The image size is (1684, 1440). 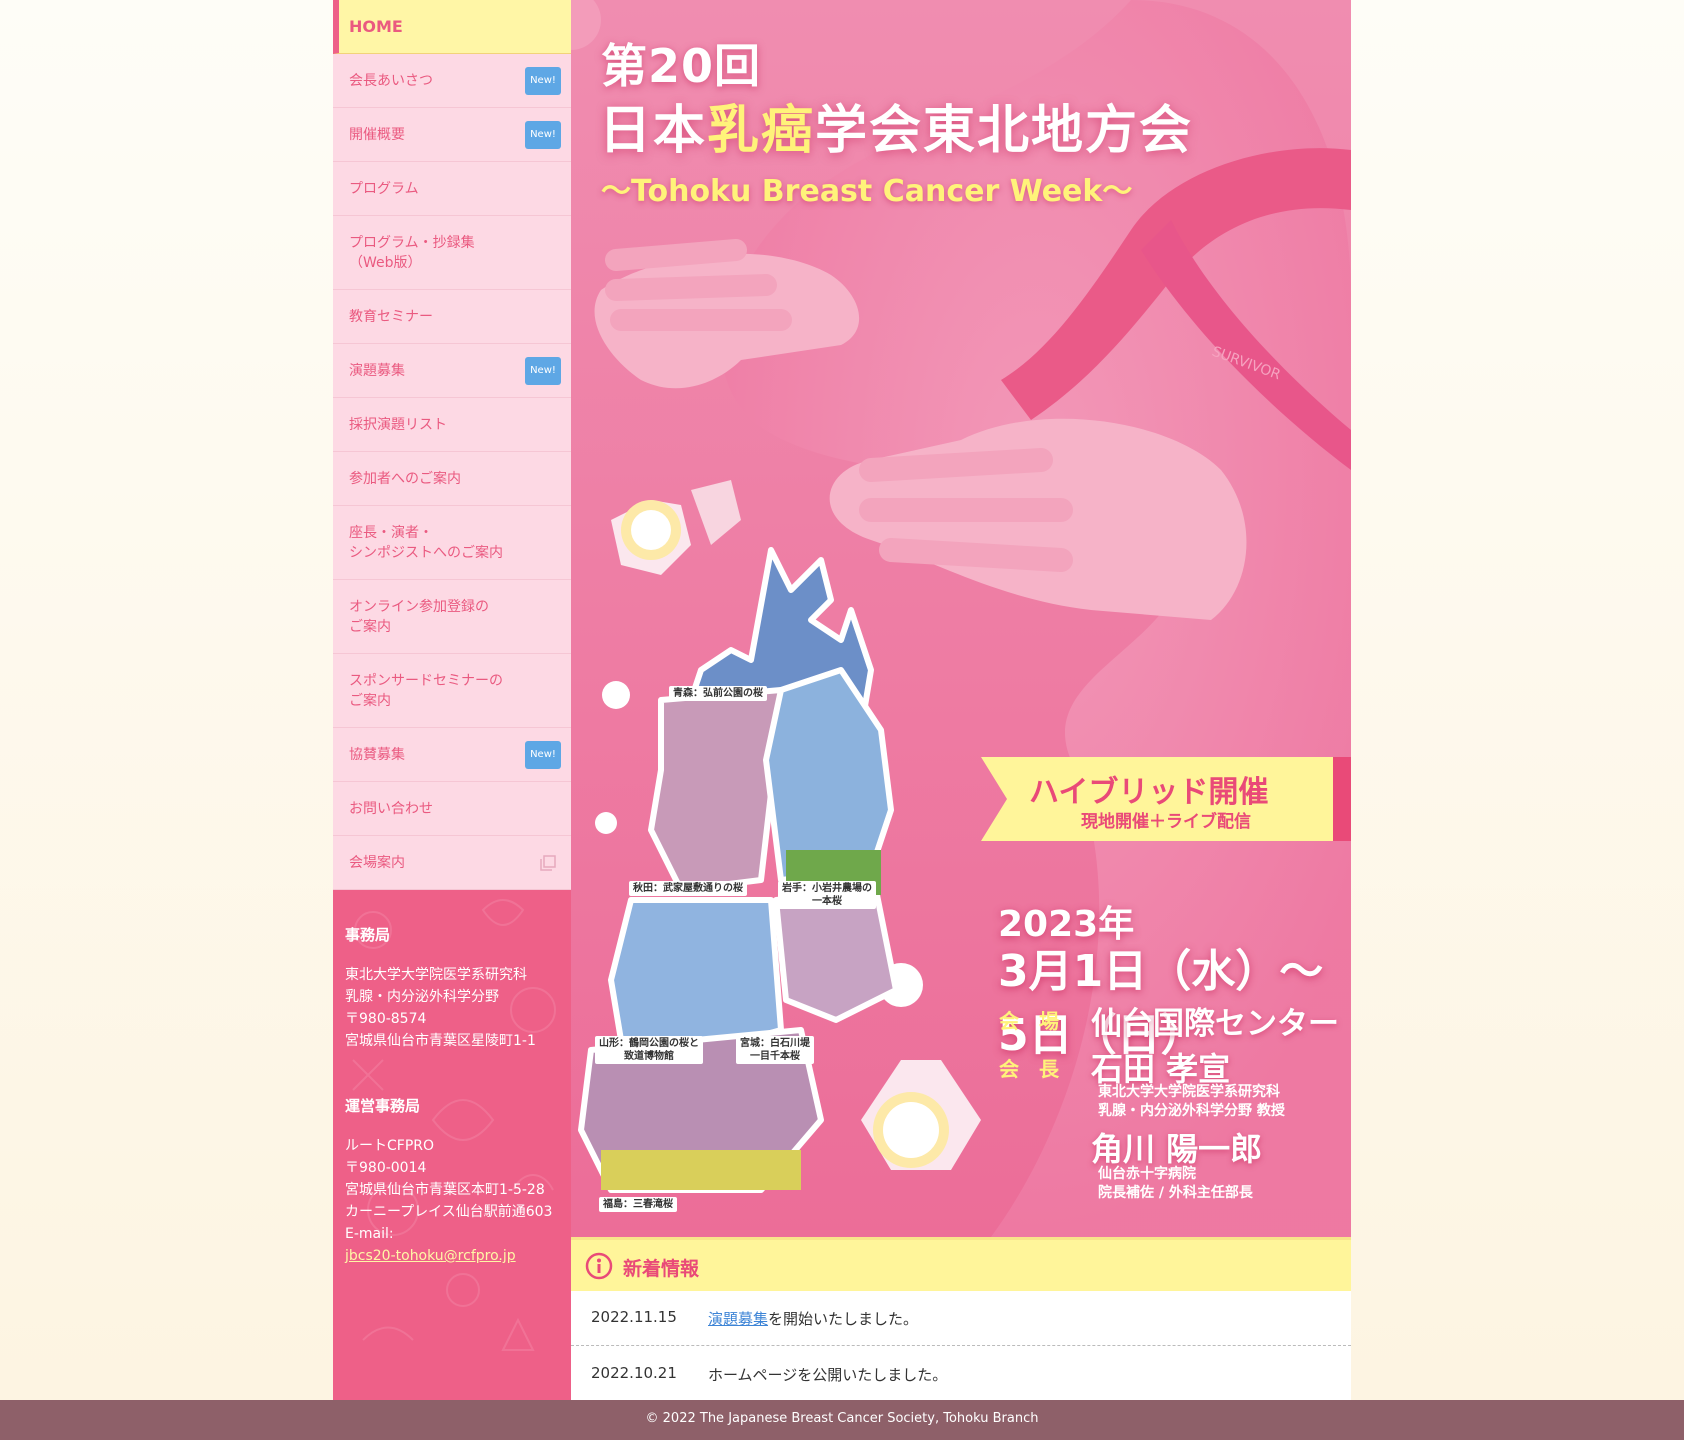 What do you see at coordinates (867, 191) in the screenshot?
I see `event-subtitle: 〜Tohoku Breast Cancer Week〜` at bounding box center [867, 191].